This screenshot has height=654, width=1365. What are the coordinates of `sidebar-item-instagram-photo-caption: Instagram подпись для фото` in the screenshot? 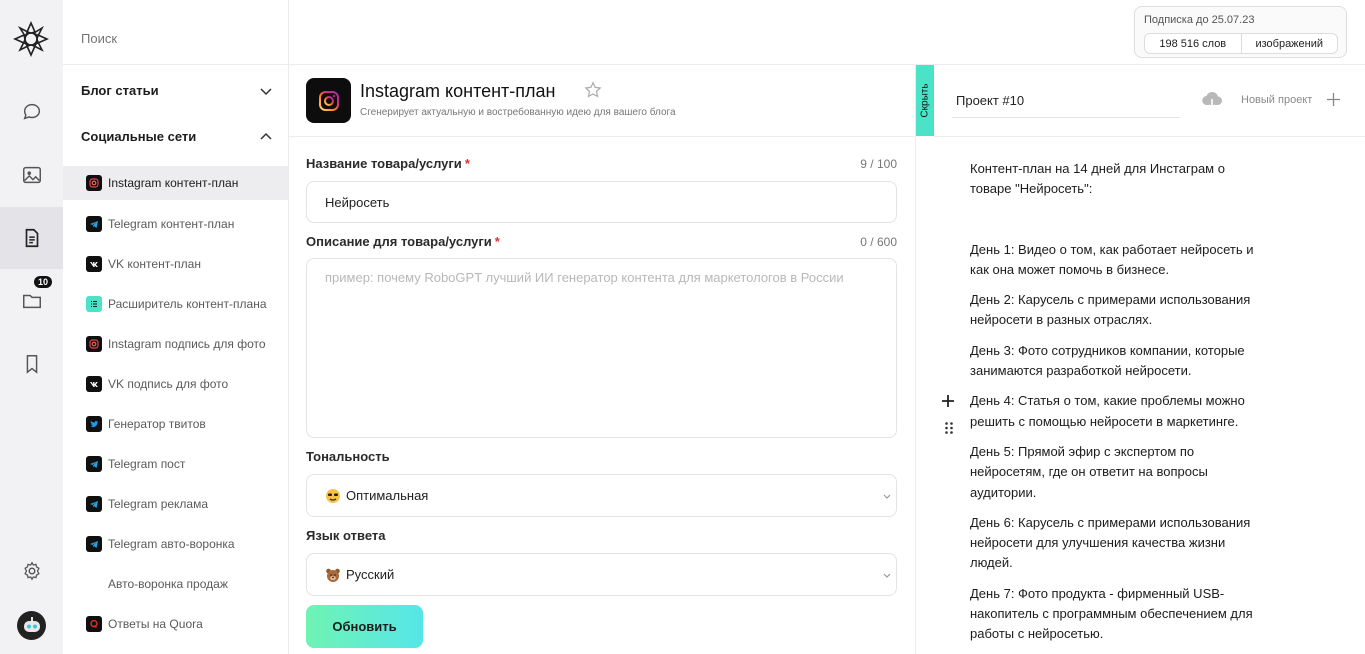 It's located at (175, 344).